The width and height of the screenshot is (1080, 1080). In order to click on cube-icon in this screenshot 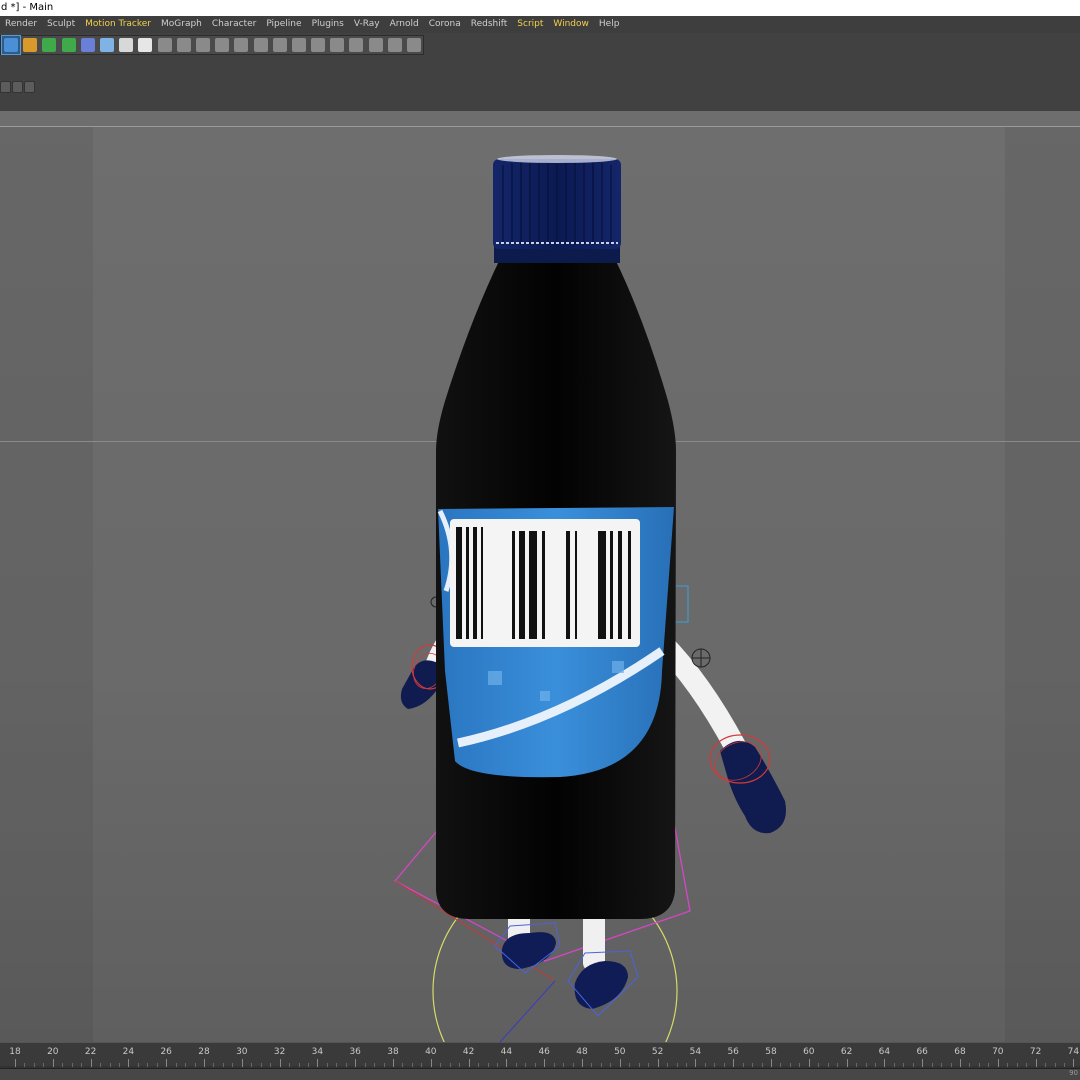, I will do `click(11, 45)`.